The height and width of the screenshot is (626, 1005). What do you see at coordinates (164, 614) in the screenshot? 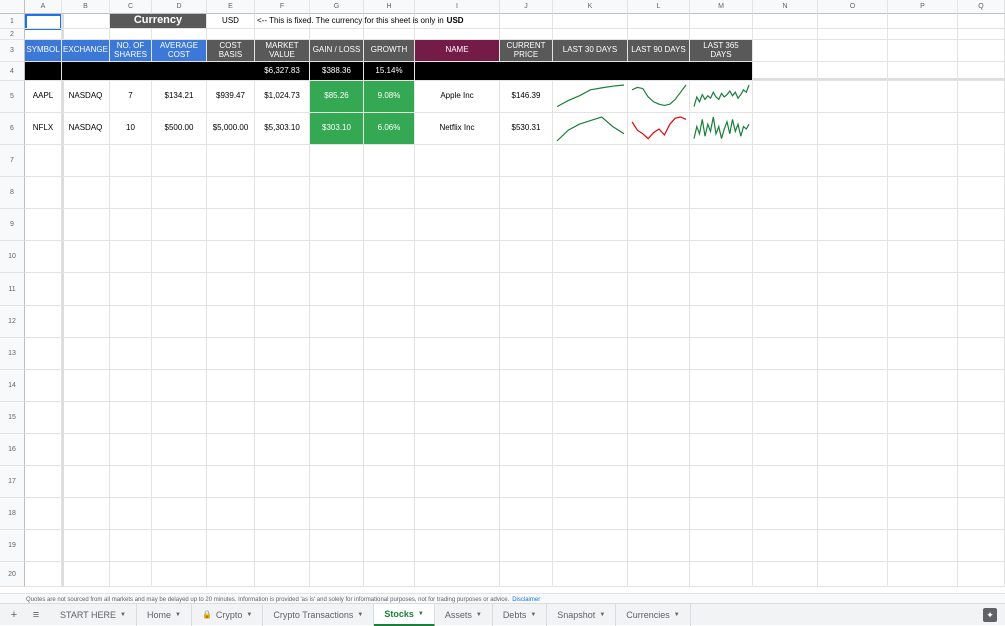
I see `sheet-tab-home: Home ▼` at bounding box center [164, 614].